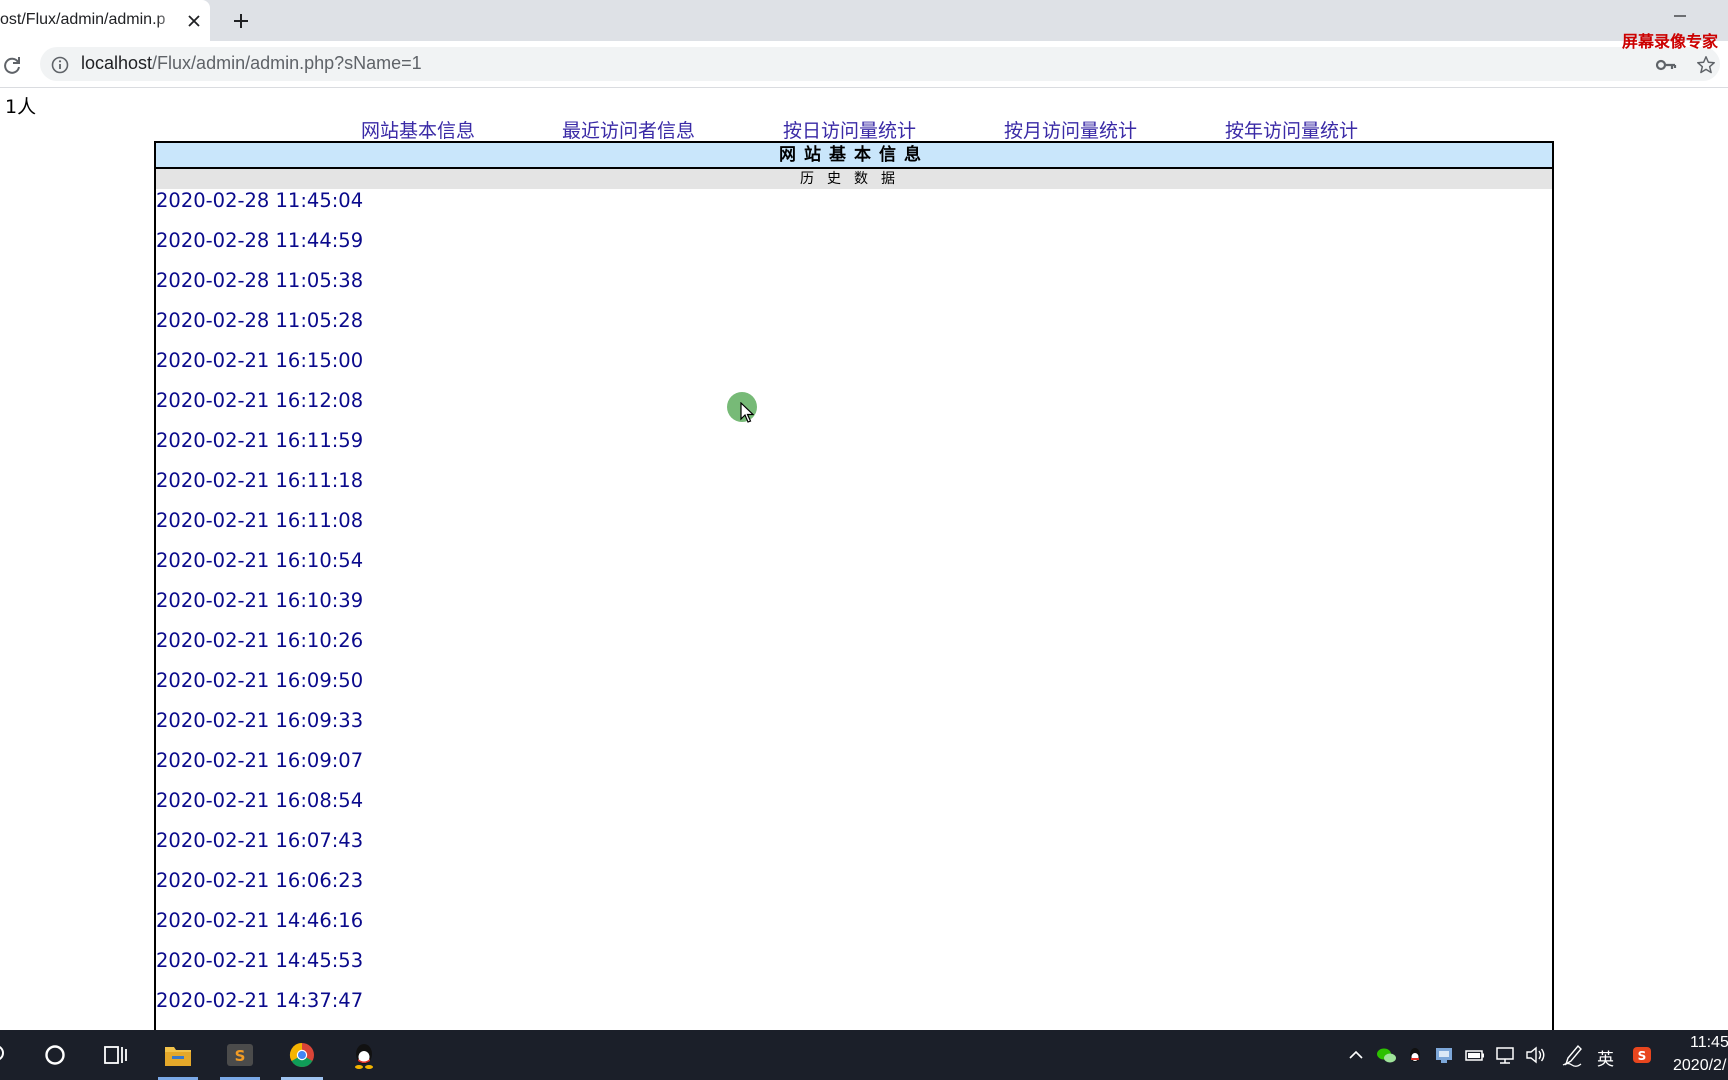  Describe the element at coordinates (1572, 1055) in the screenshot. I see `pen-icon` at that location.